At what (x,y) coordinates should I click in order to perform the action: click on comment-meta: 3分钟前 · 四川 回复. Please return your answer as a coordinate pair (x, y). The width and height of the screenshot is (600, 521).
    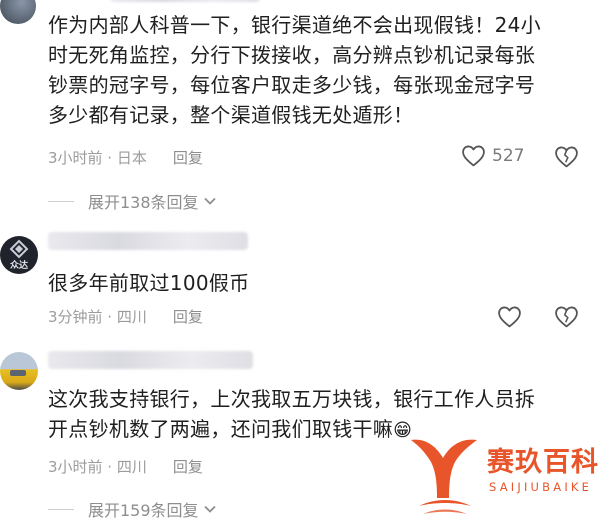
    Looking at the image, I should click on (125, 316).